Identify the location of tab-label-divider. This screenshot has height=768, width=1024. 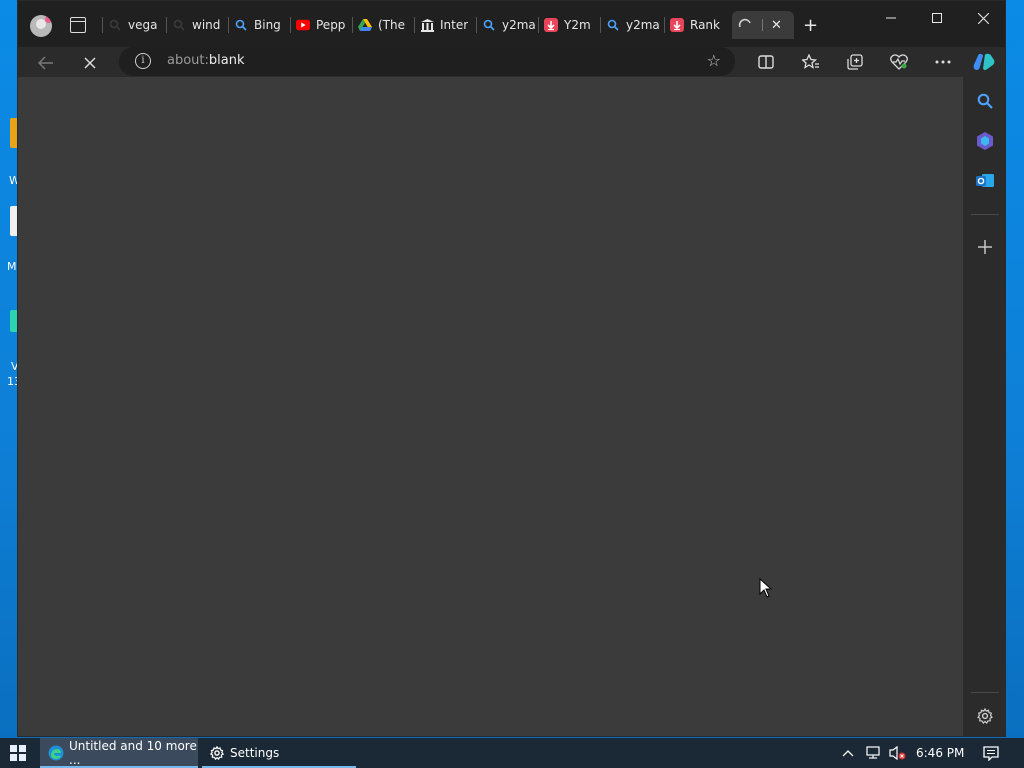
(762, 25).